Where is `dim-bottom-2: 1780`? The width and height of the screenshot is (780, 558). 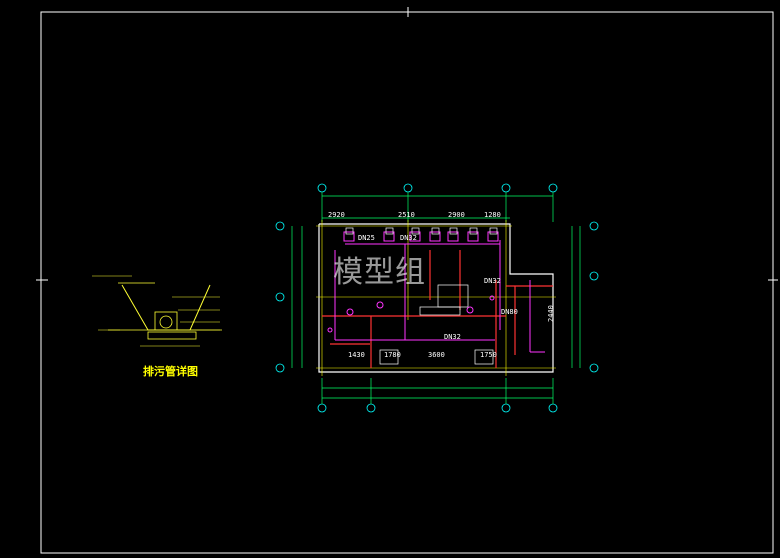 dim-bottom-2: 1780 is located at coordinates (392, 355).